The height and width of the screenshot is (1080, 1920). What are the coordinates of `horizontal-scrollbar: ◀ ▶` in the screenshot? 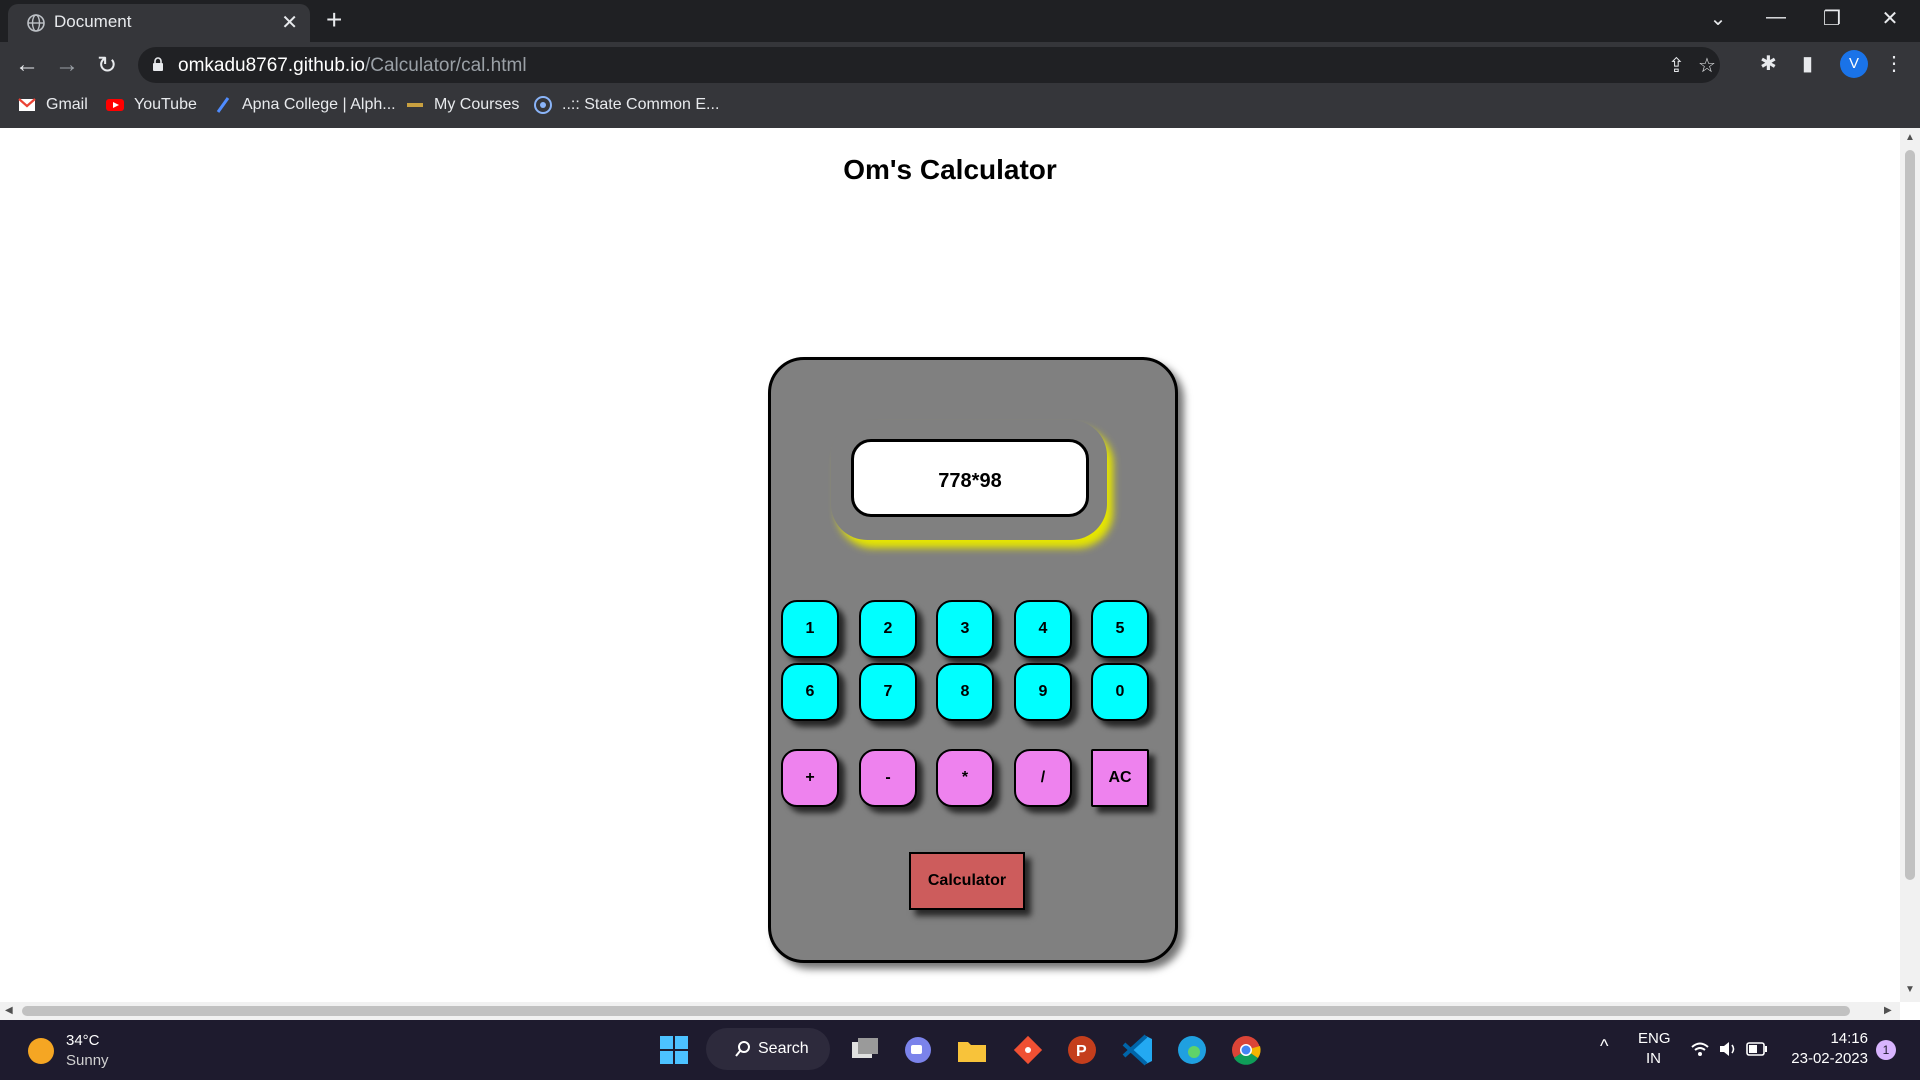 It's located at (950, 1011).